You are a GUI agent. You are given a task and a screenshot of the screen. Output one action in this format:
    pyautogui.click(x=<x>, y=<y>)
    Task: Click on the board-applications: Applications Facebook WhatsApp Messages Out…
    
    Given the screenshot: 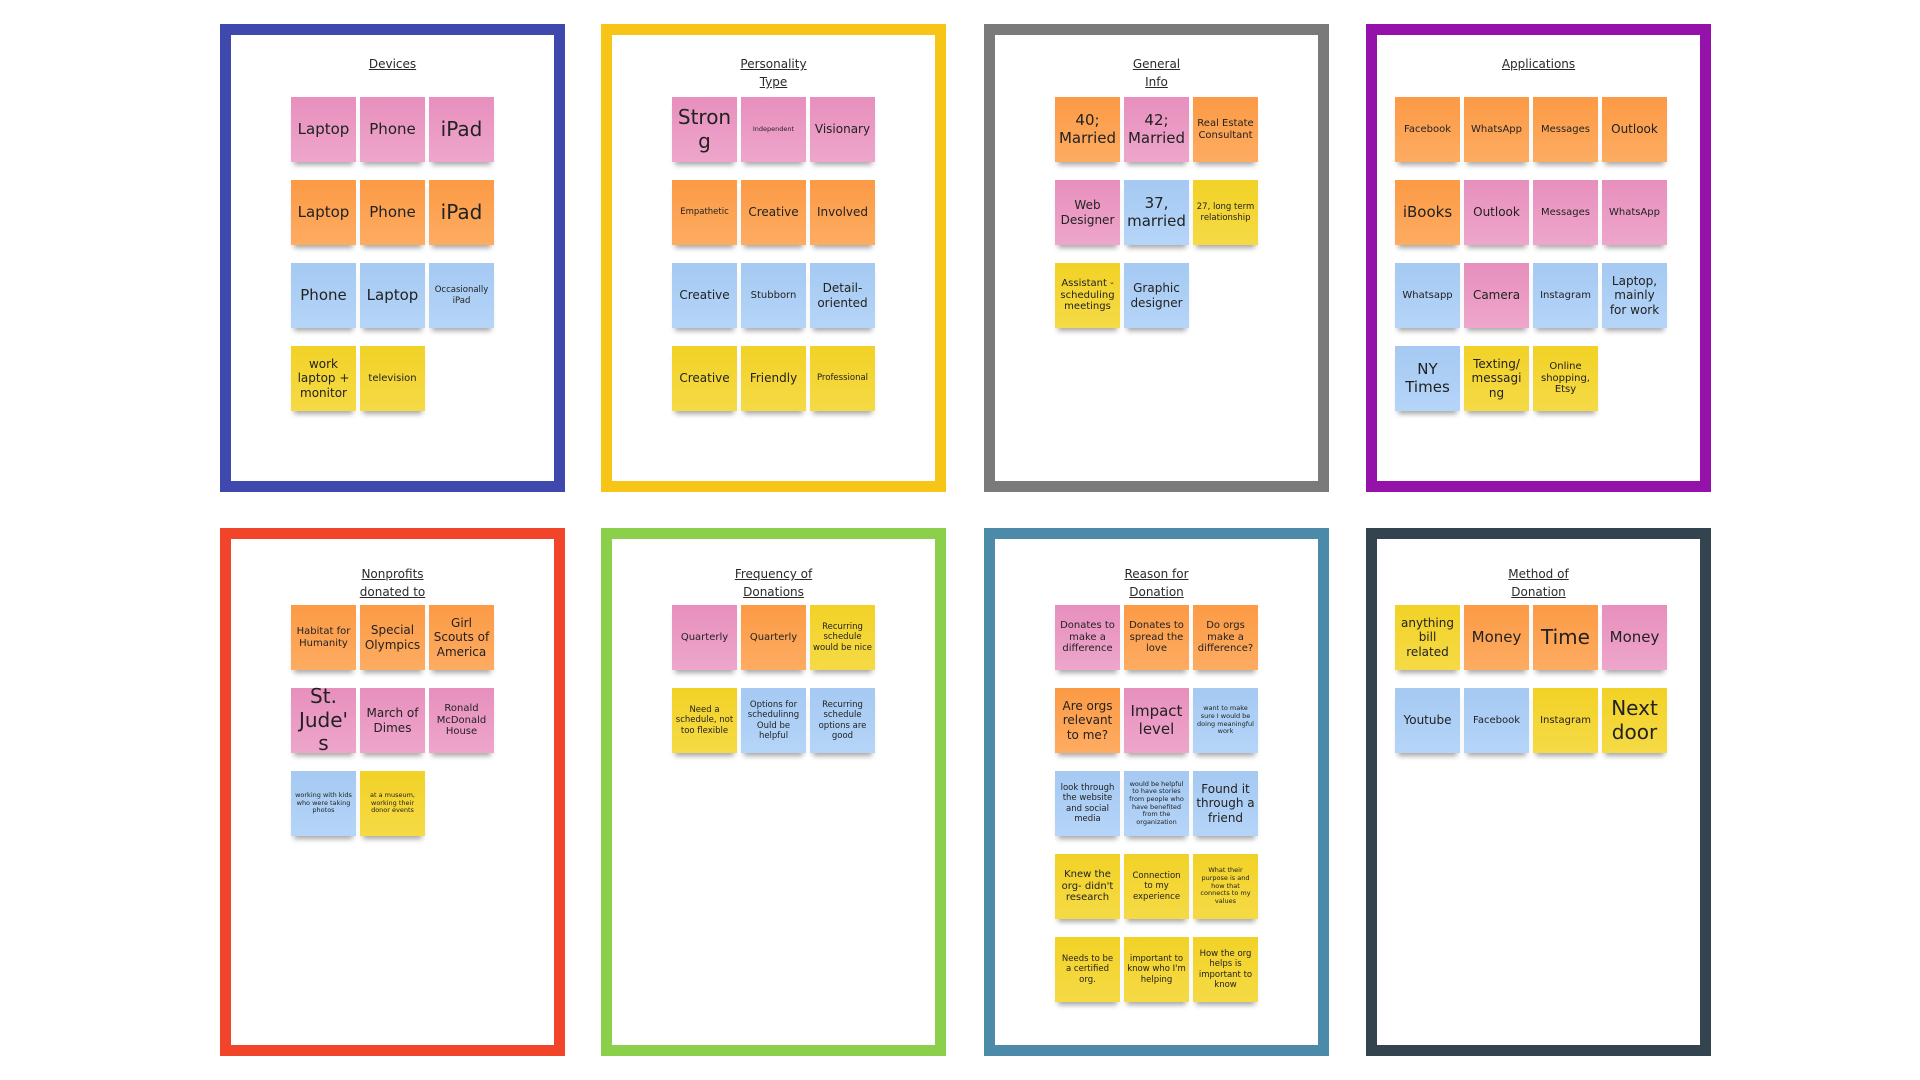 What is the action you would take?
    pyautogui.click(x=1538, y=258)
    